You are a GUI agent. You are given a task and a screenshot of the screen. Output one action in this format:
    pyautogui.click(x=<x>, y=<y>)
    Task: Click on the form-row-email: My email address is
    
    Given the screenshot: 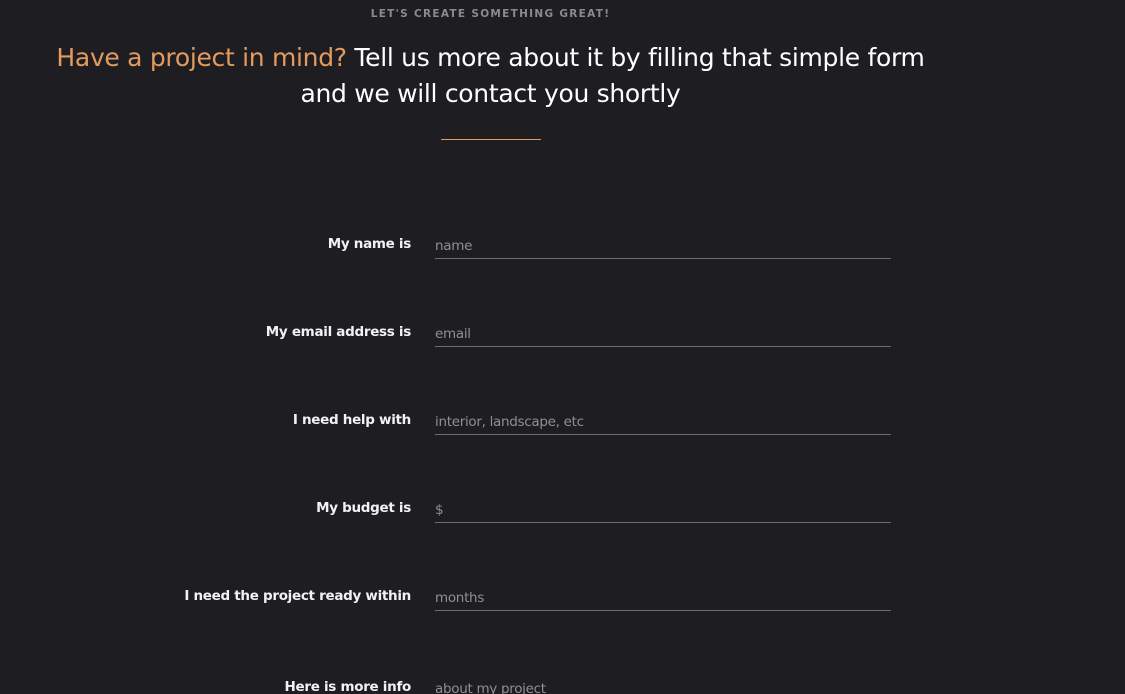 What is the action you would take?
    pyautogui.click(x=562, y=342)
    